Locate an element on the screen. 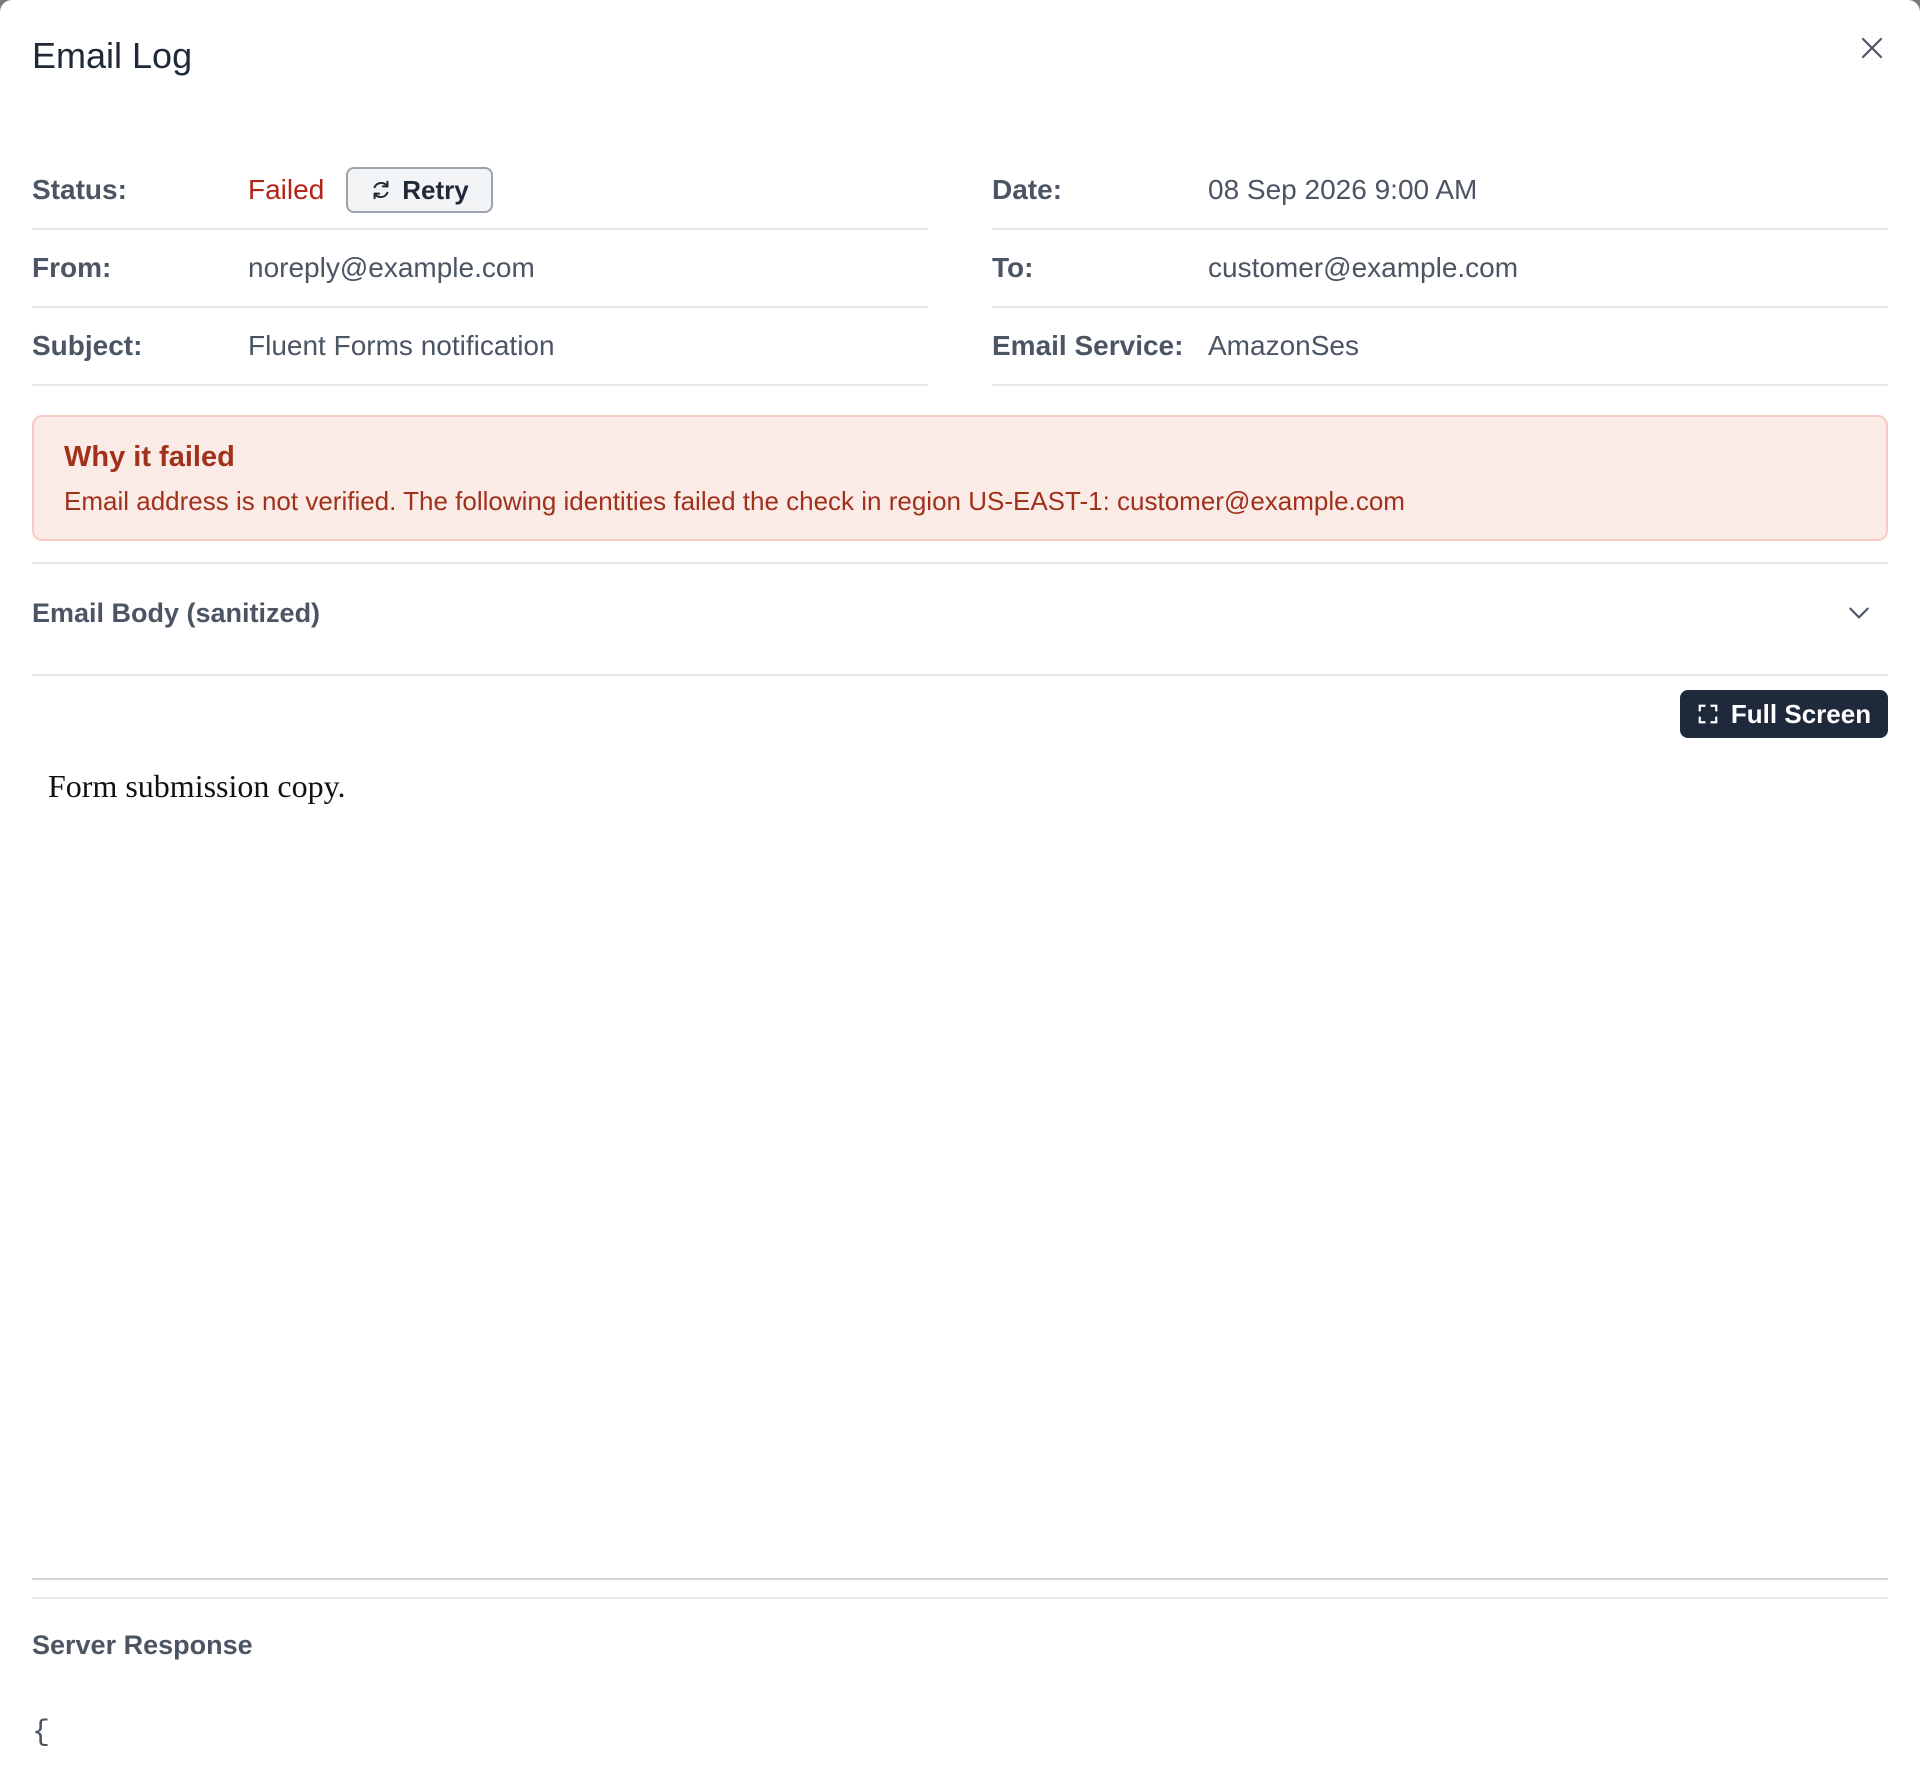  from-row: From: noreply@example.com is located at coordinates (480, 269).